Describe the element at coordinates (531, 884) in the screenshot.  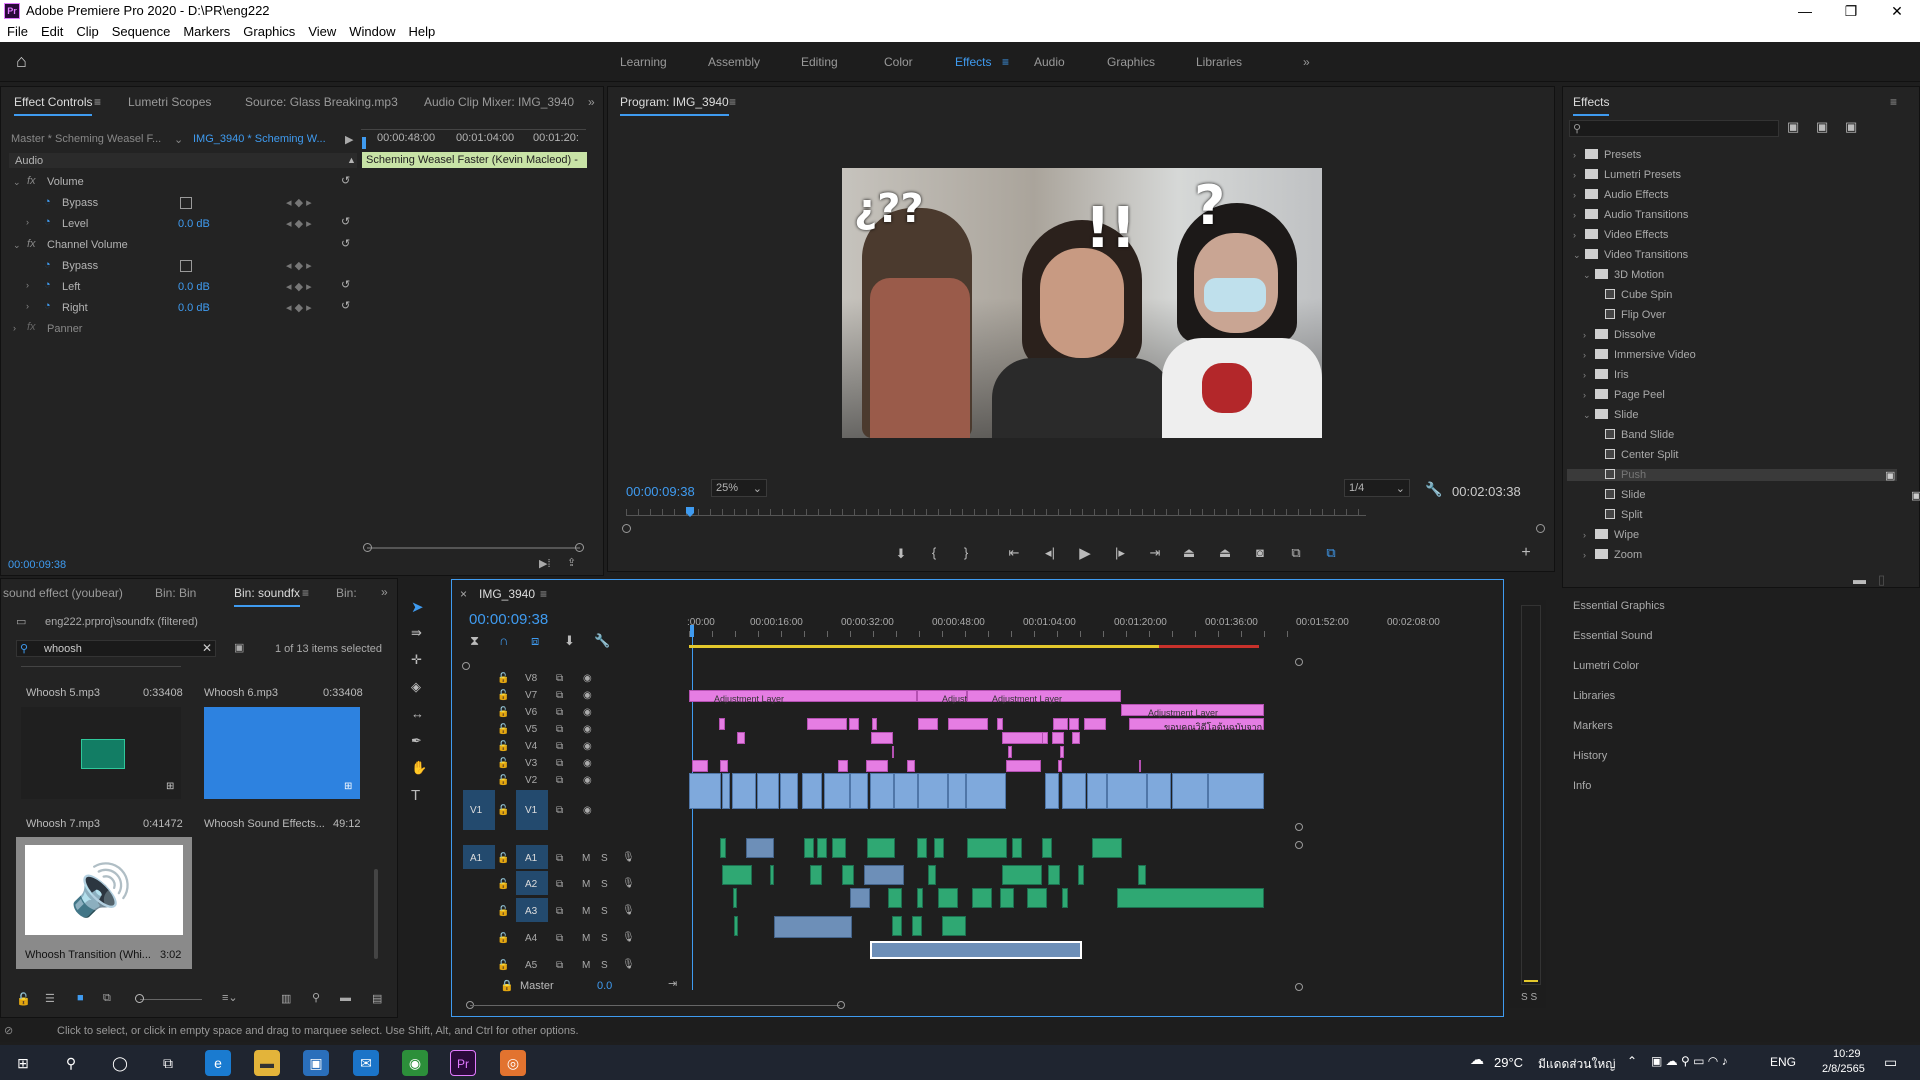
I see `track-label-a2: A2` at that location.